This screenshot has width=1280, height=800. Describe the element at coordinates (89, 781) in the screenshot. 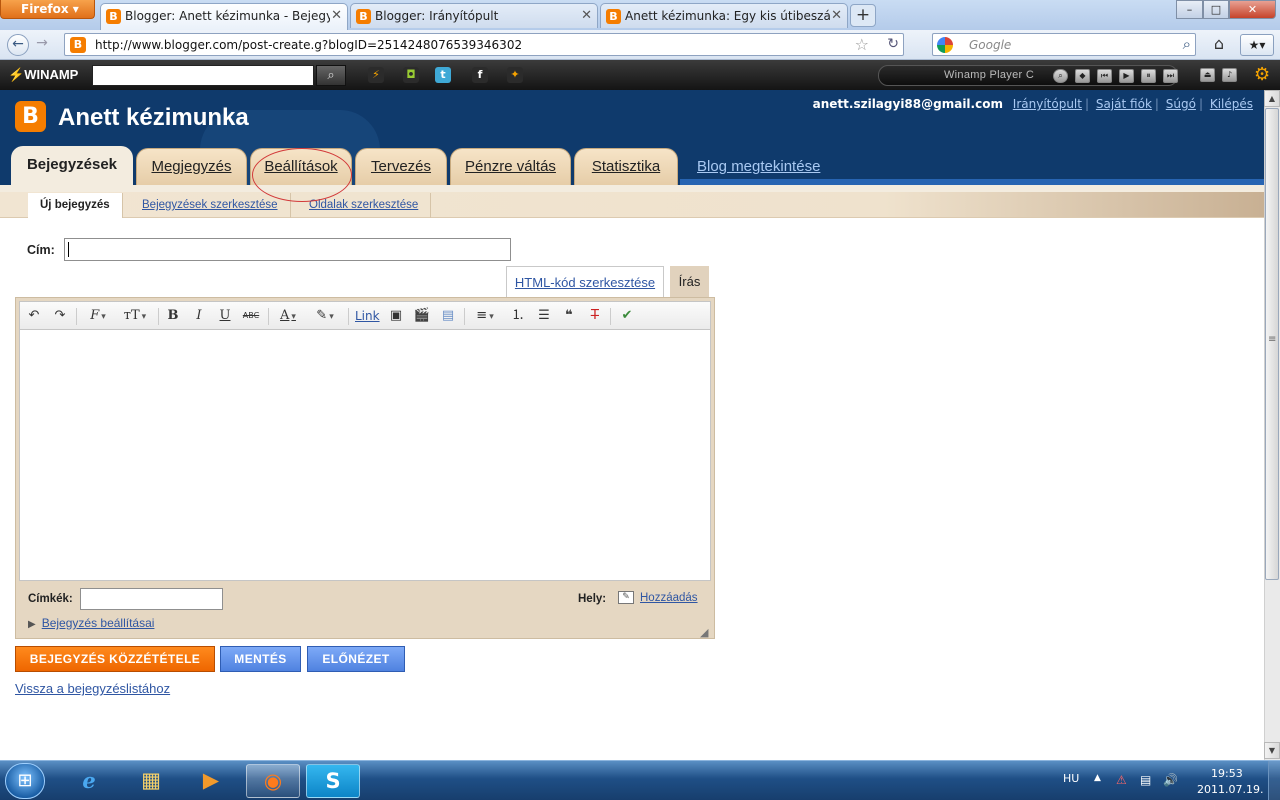

I see `internet-explorer-icon: e` at that location.